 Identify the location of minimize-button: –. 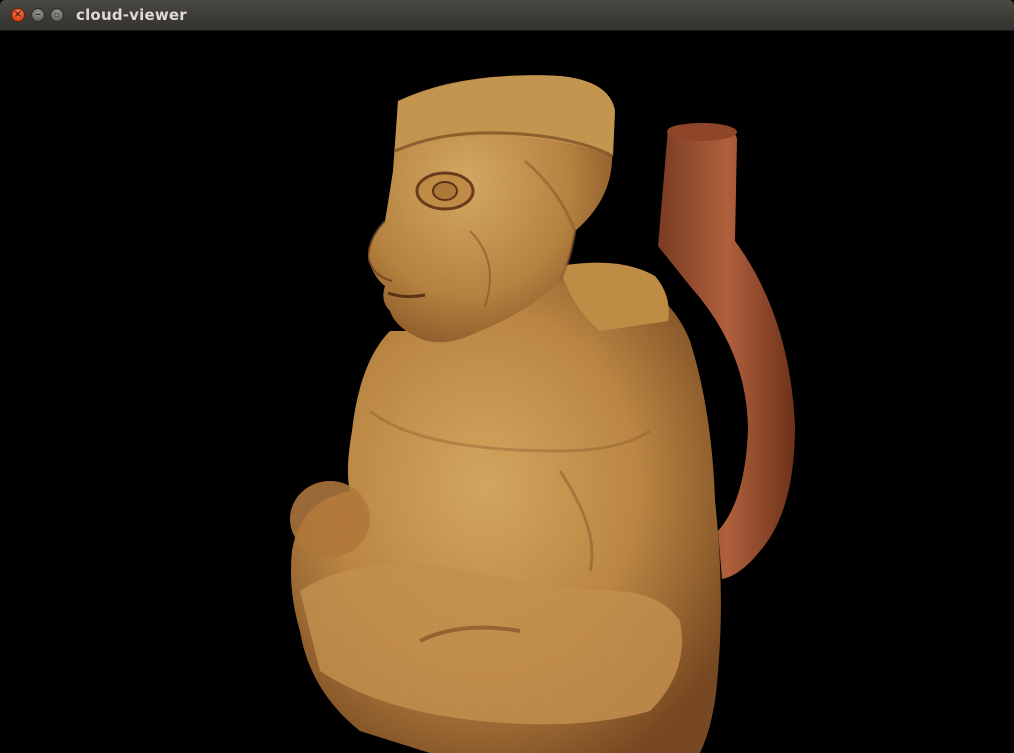
(38, 15).